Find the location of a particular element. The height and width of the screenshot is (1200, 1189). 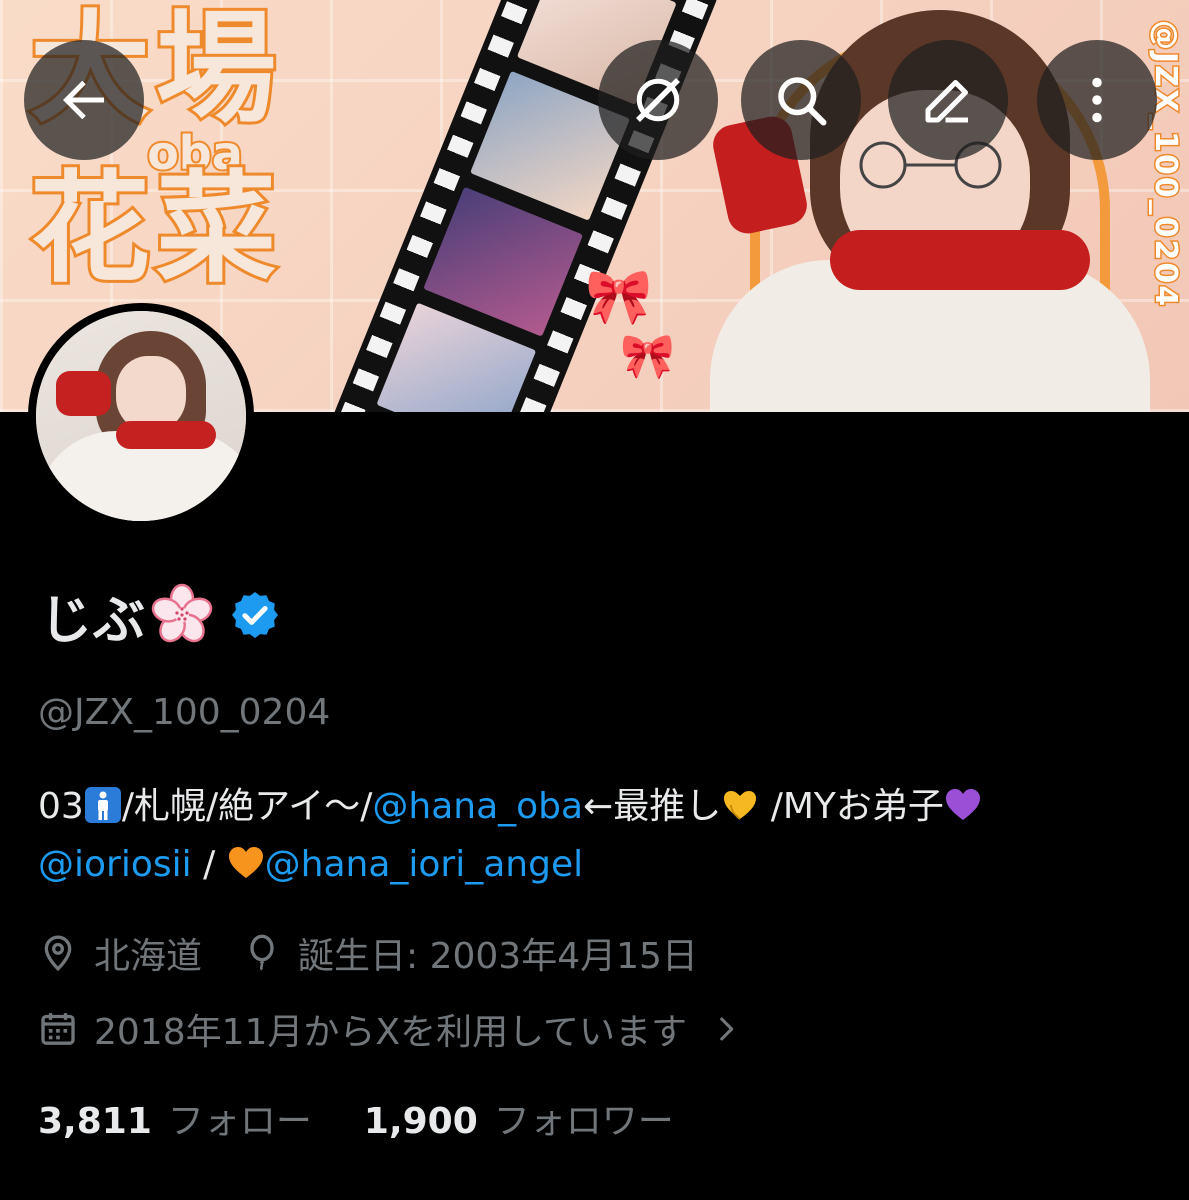

joined-row: 2018年11月からXを利用しています is located at coordinates (390, 1029).